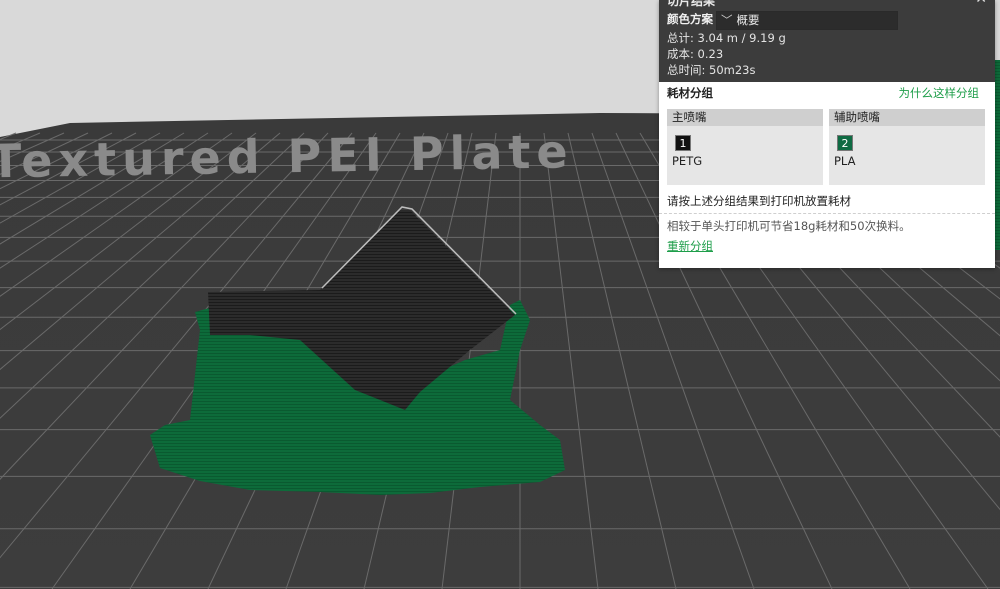  What do you see at coordinates (711, 70) in the screenshot?
I see `time-stat: 总时间: 50m23s` at bounding box center [711, 70].